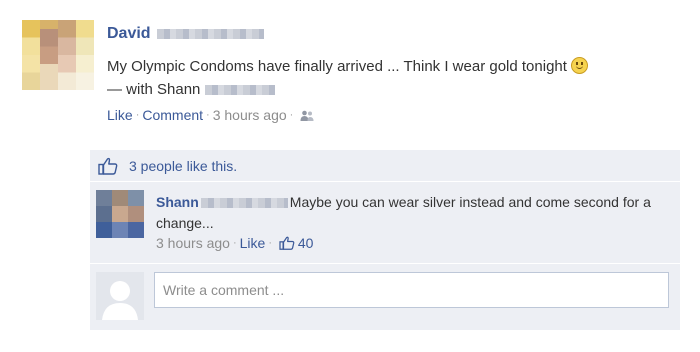  What do you see at coordinates (193, 243) in the screenshot?
I see `comment-timestamp: 3 hours ago` at bounding box center [193, 243].